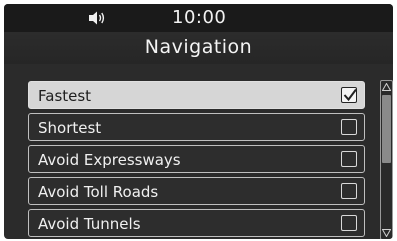 Image resolution: width=397 pixels, height=241 pixels. Describe the element at coordinates (109, 160) in the screenshot. I see `option-label: Avoid Expressways` at that location.